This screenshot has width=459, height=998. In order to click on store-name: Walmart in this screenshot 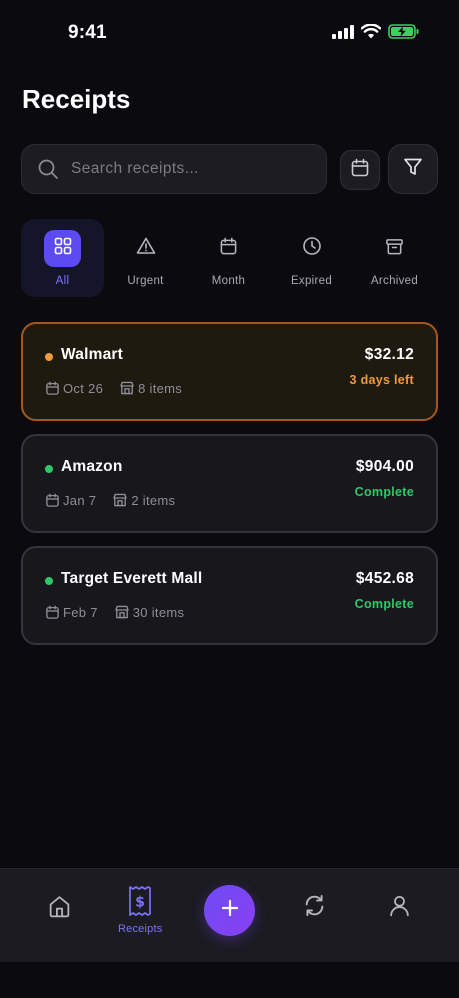, I will do `click(92, 354)`.